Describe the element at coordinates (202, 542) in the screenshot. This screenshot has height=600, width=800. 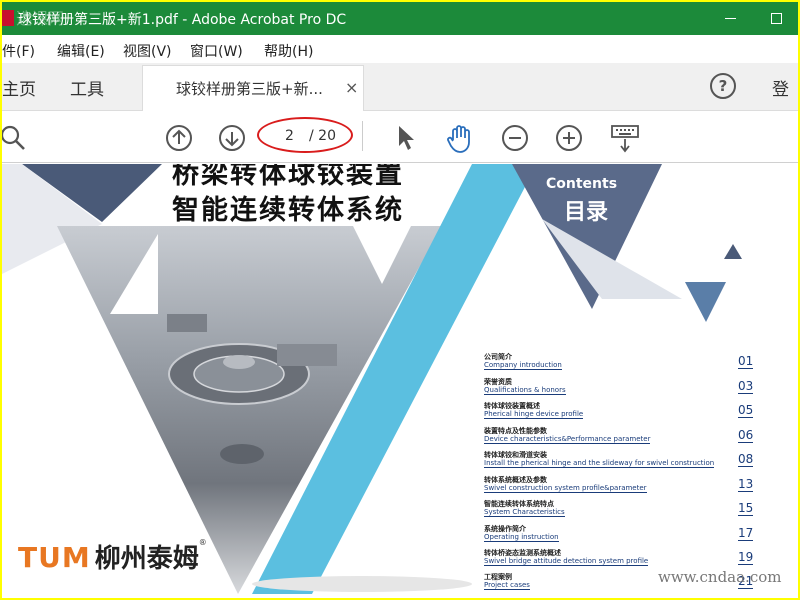
I see `logo-registered-mark: ®` at that location.